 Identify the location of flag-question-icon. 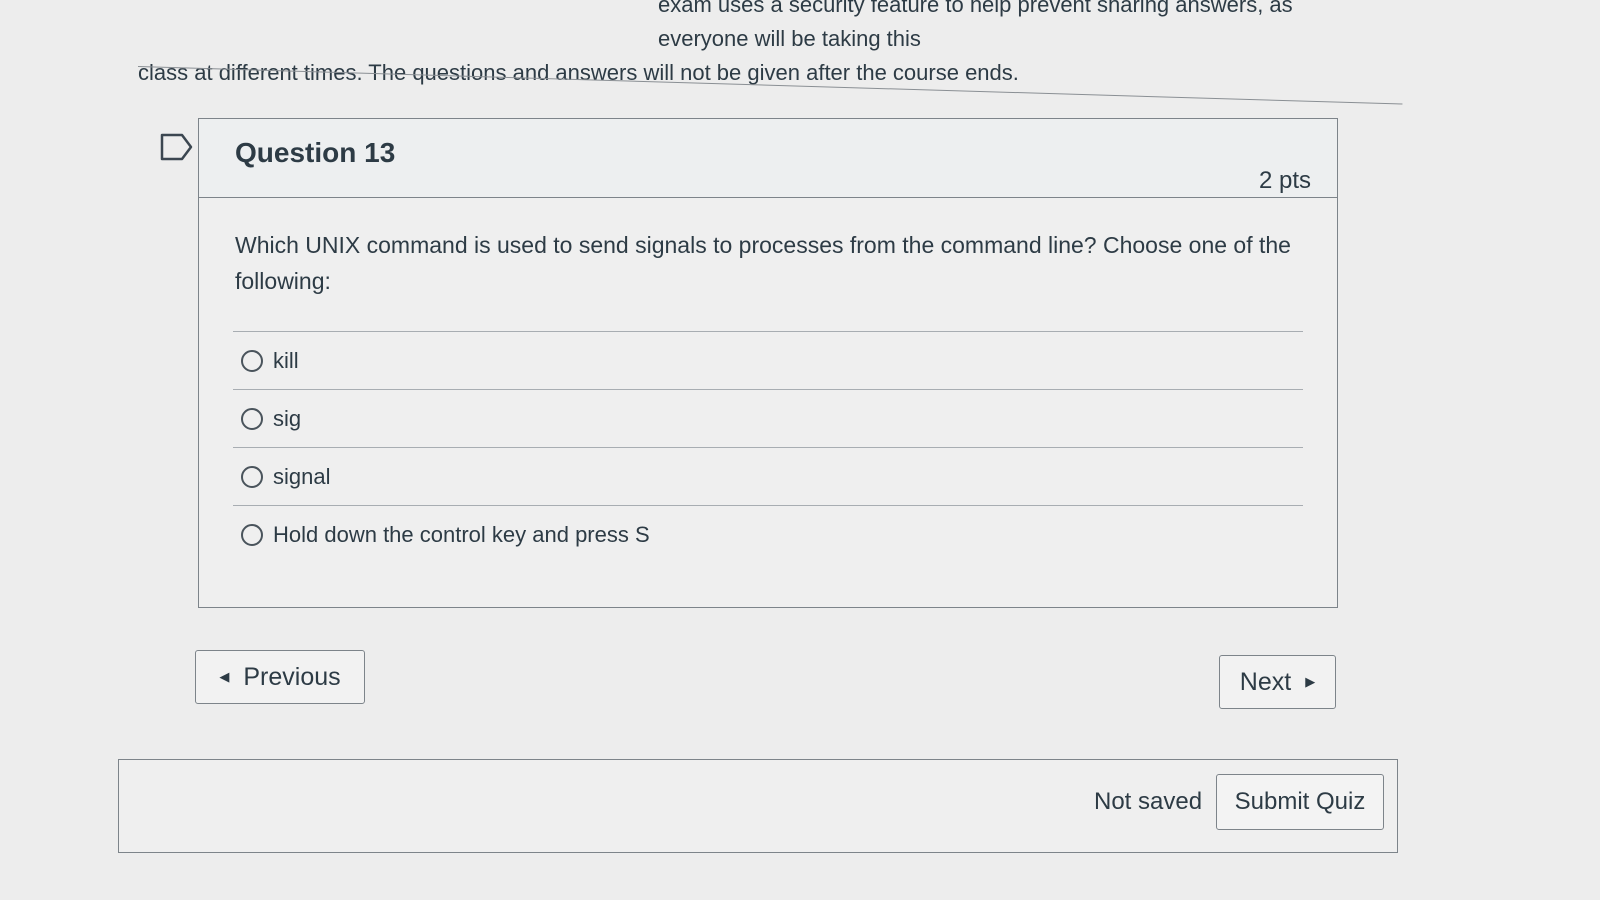
(177, 147).